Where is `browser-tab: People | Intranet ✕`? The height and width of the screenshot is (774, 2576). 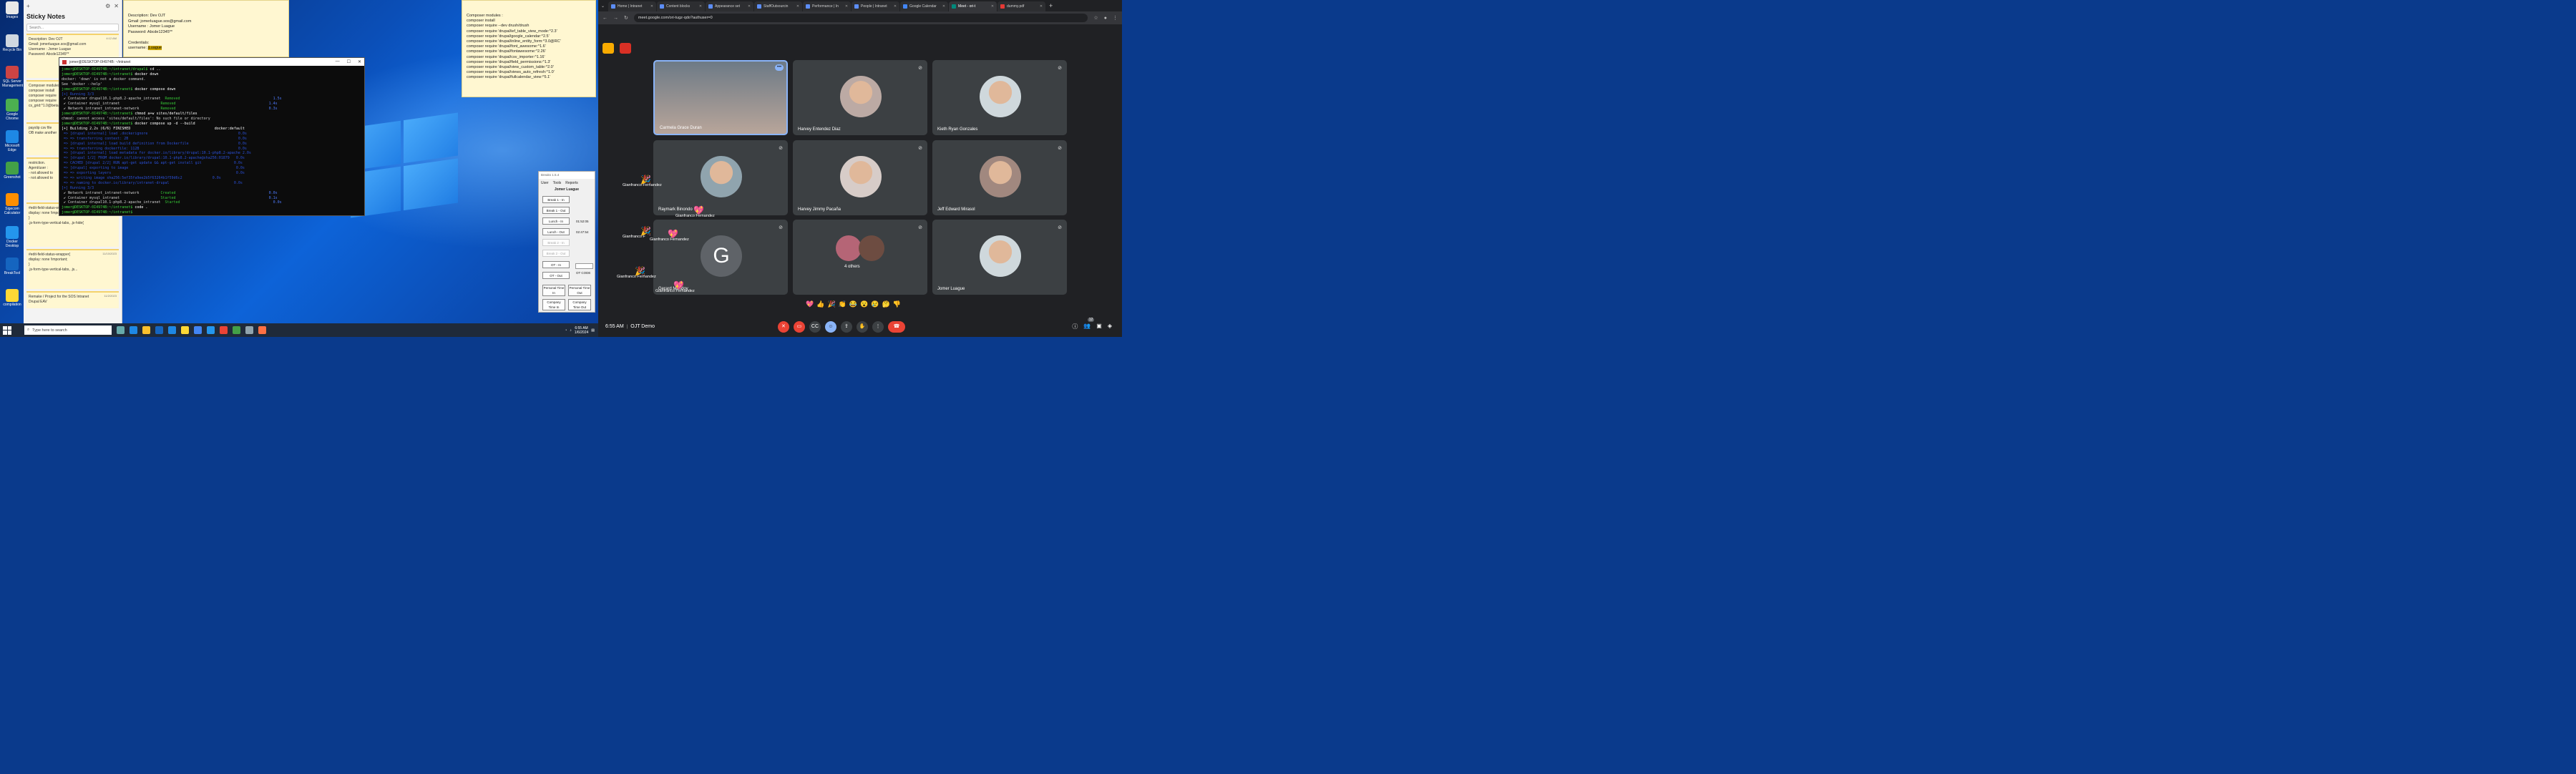 browser-tab: People | Intranet ✕ is located at coordinates (876, 6).